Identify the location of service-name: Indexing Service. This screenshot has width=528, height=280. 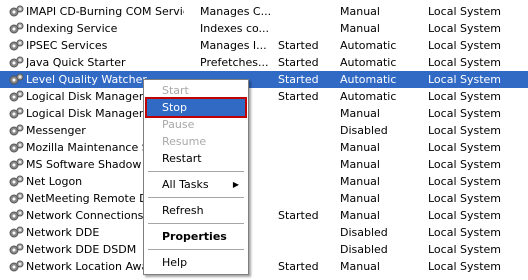
(72, 28).